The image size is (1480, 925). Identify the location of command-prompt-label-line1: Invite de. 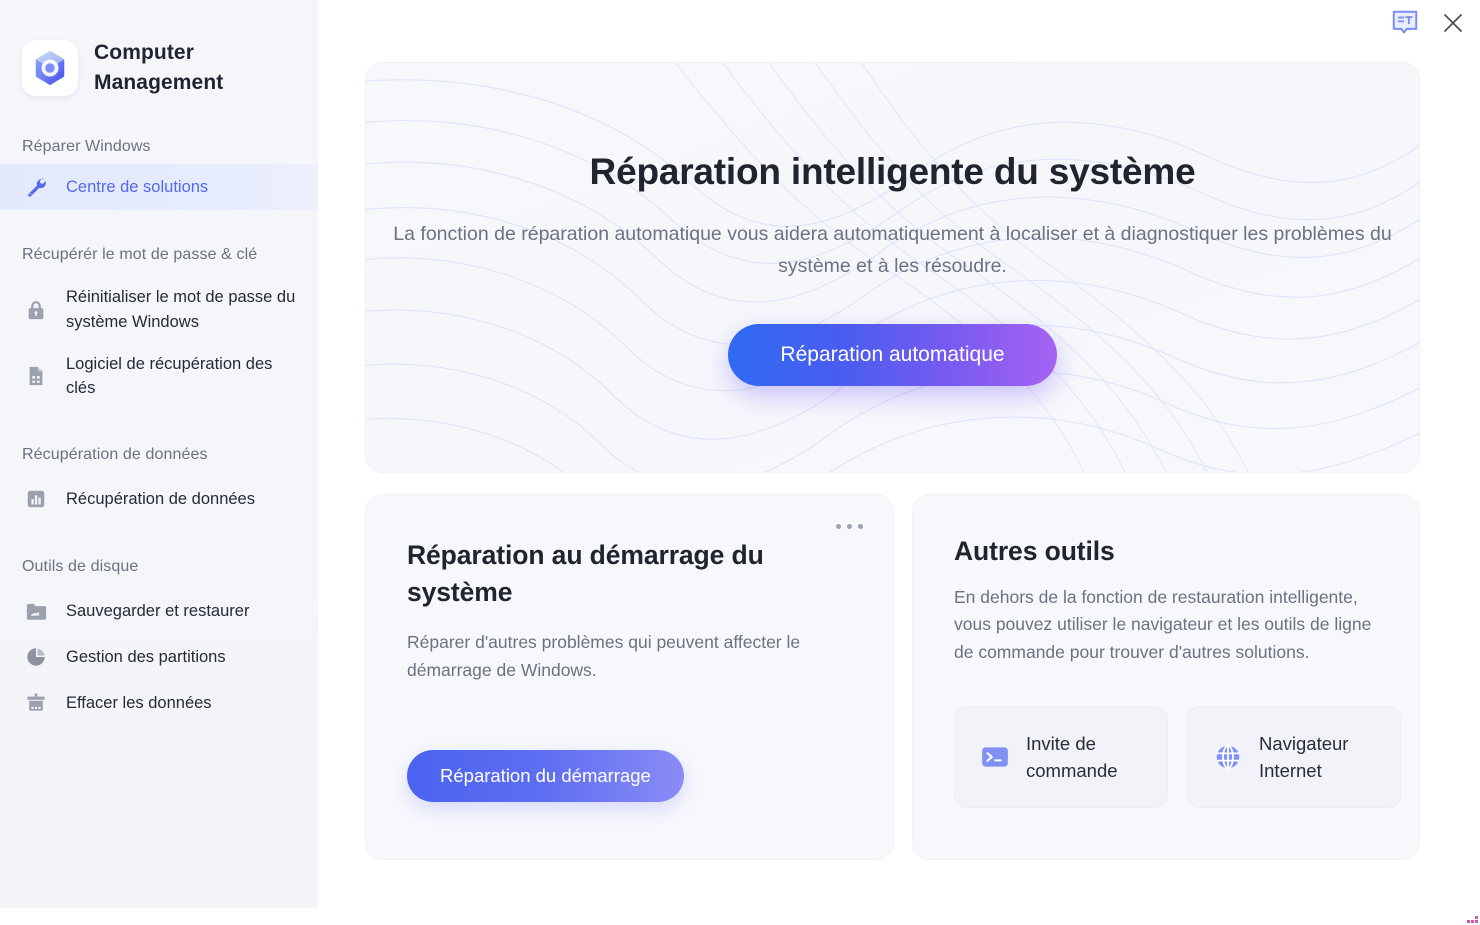
(1061, 743).